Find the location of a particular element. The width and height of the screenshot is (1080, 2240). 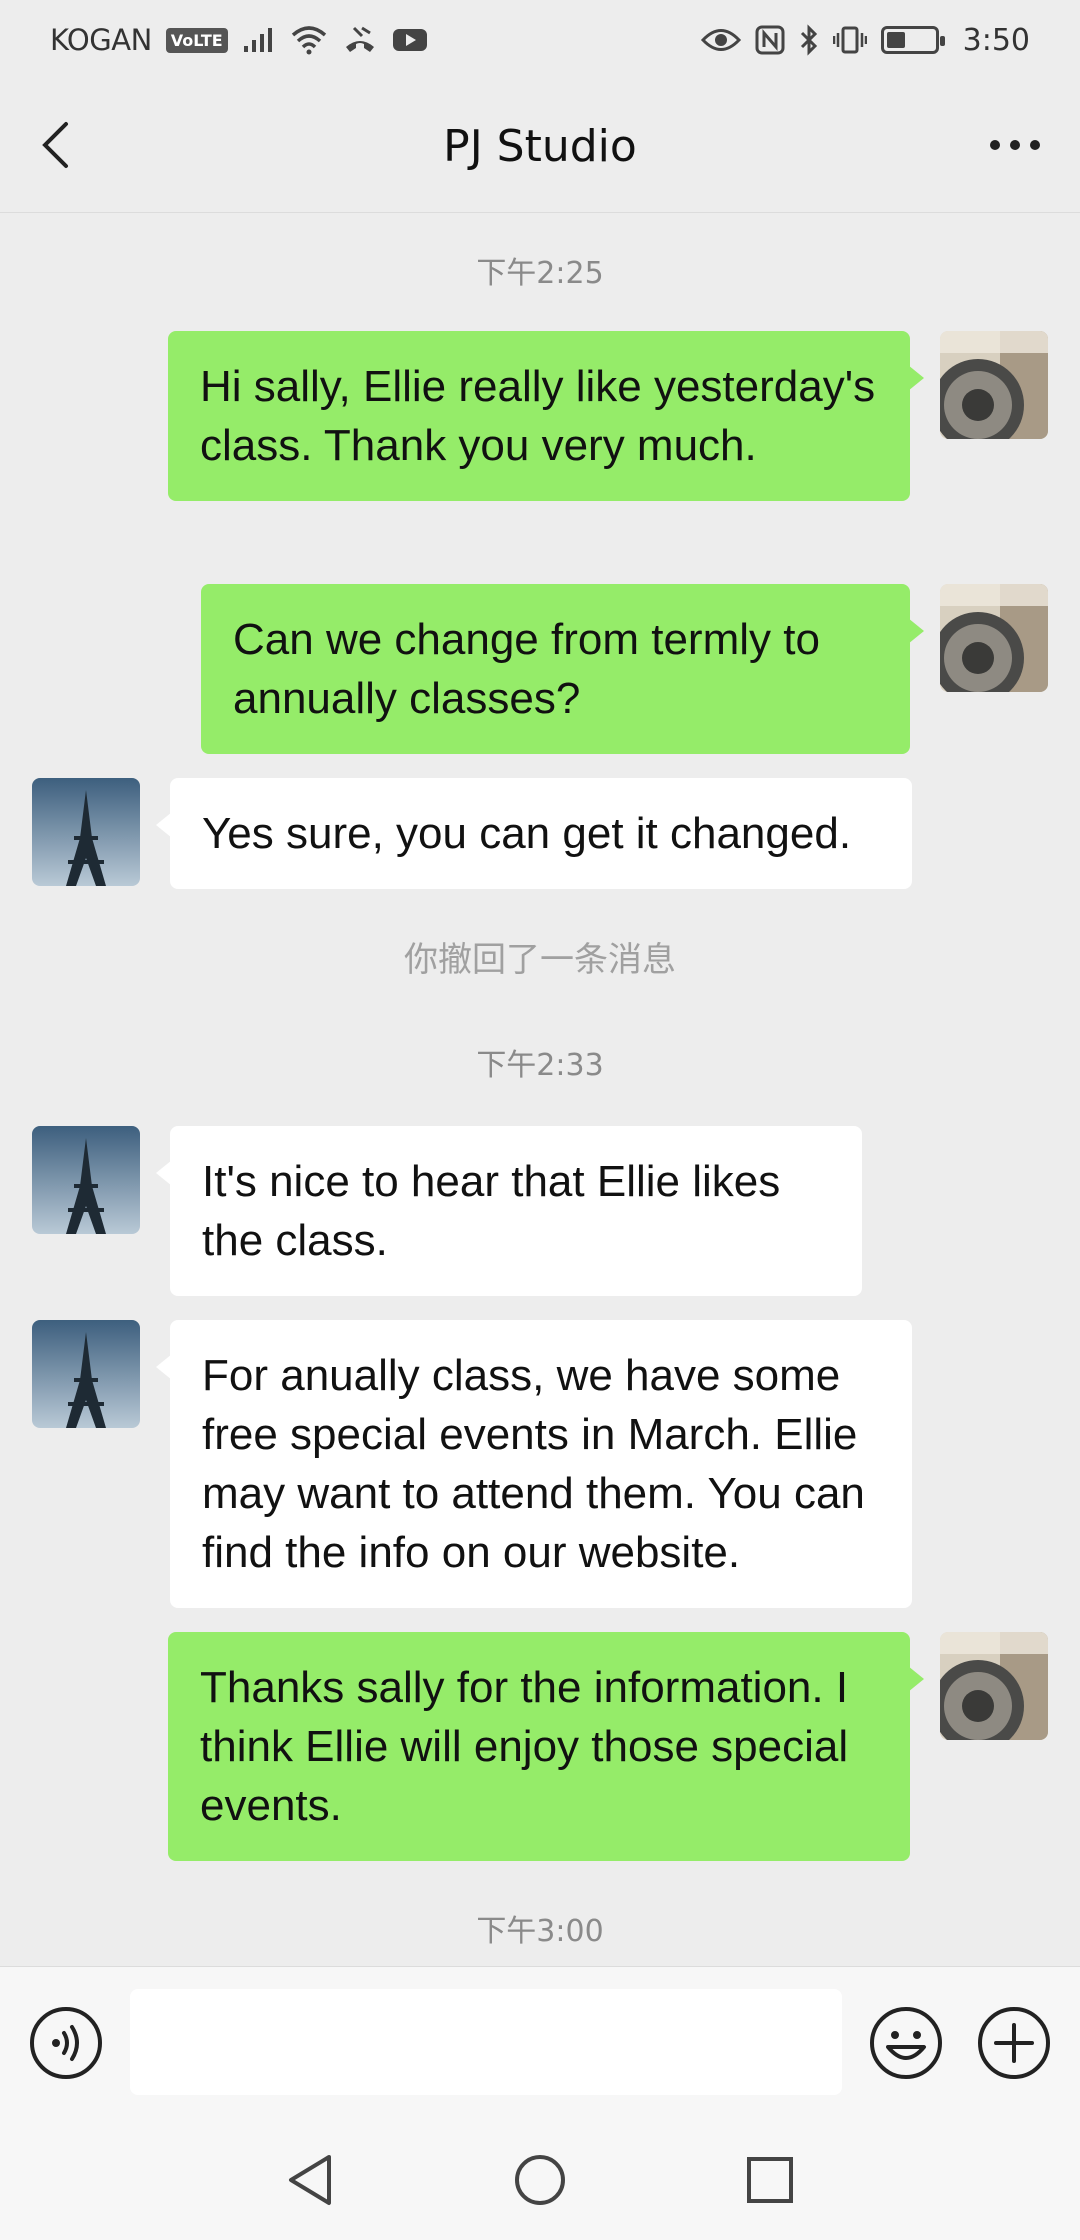

nav-recents-icon is located at coordinates (770, 2180).